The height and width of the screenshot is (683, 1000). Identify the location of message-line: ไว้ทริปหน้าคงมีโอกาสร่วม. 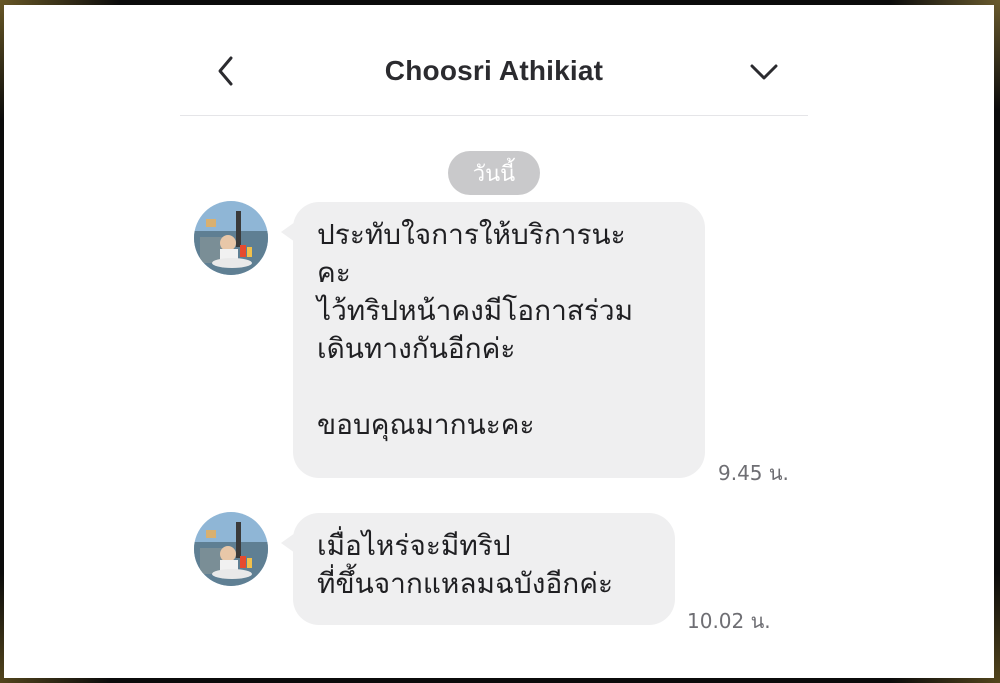
(475, 310).